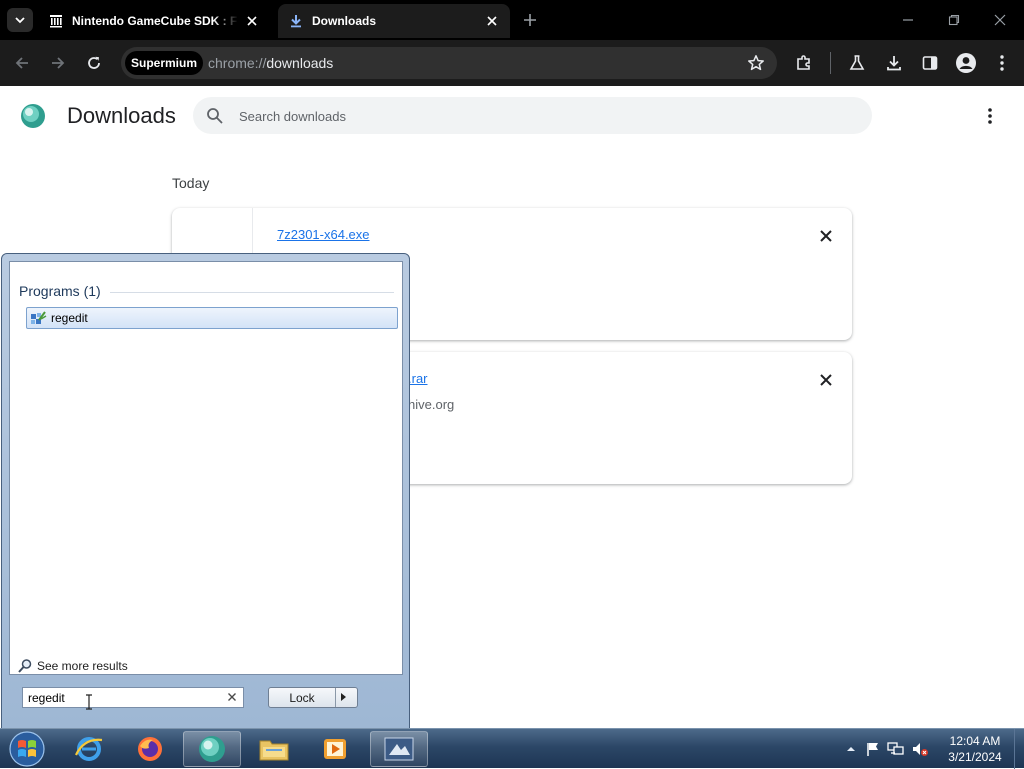  I want to click on taskbar-active-app, so click(399, 749).